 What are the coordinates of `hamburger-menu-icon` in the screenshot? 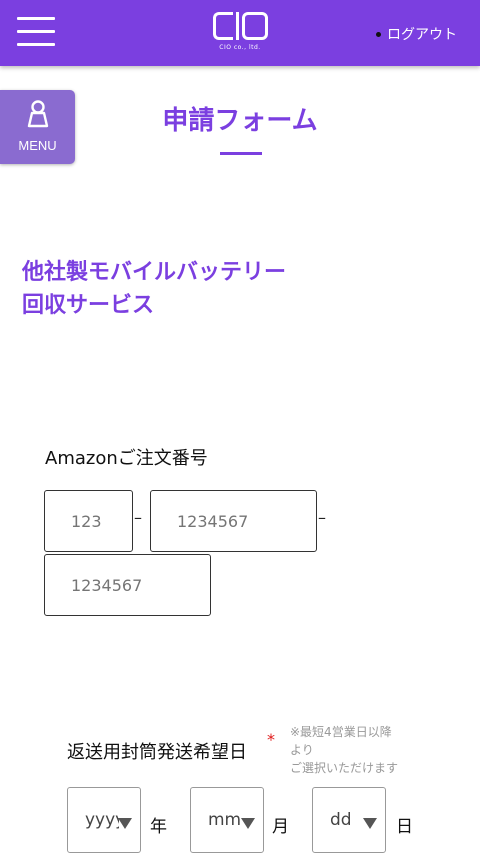 It's located at (36, 32).